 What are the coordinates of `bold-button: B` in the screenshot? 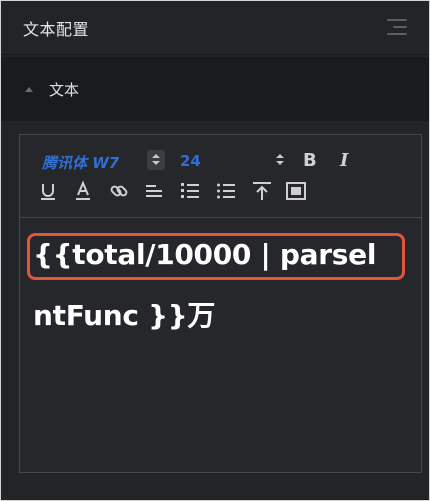 It's located at (310, 160).